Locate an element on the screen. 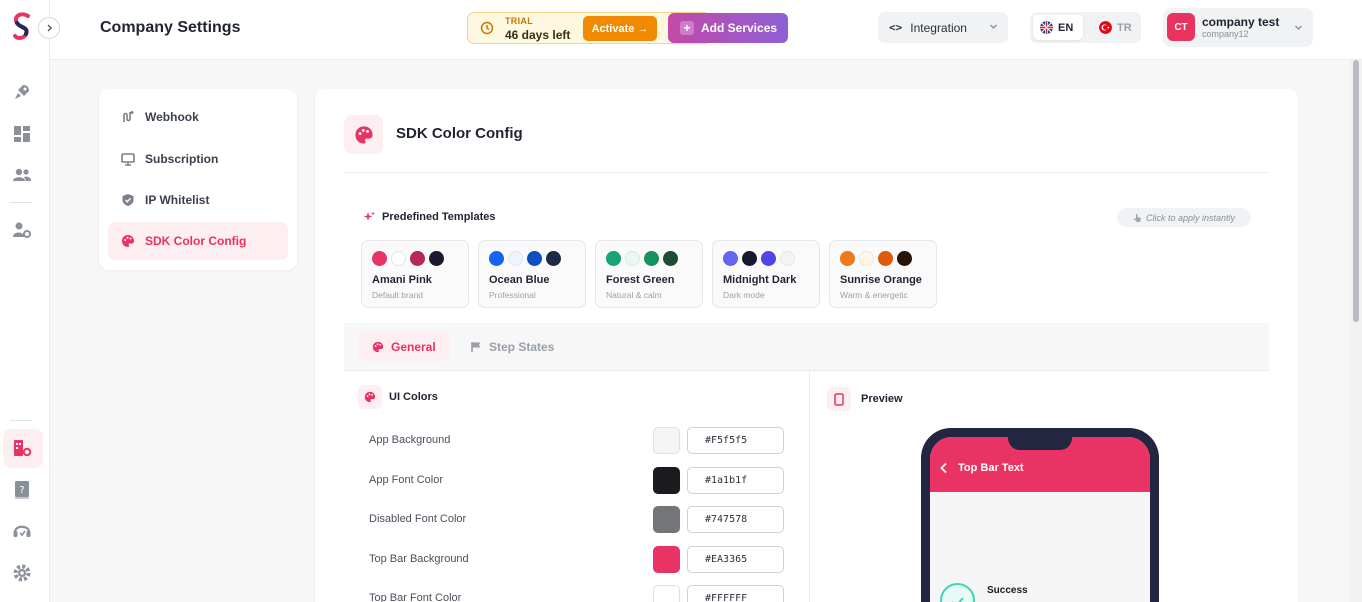 The height and width of the screenshot is (602, 1362). template-desc: Dark mode is located at coordinates (744, 295).